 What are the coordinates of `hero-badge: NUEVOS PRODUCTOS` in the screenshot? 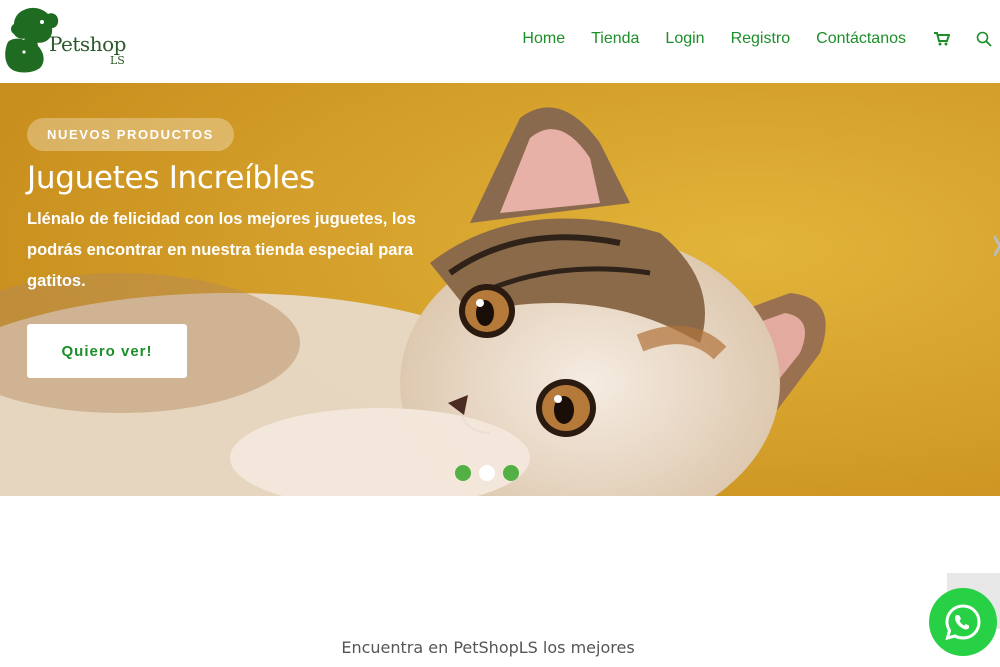 It's located at (130, 134).